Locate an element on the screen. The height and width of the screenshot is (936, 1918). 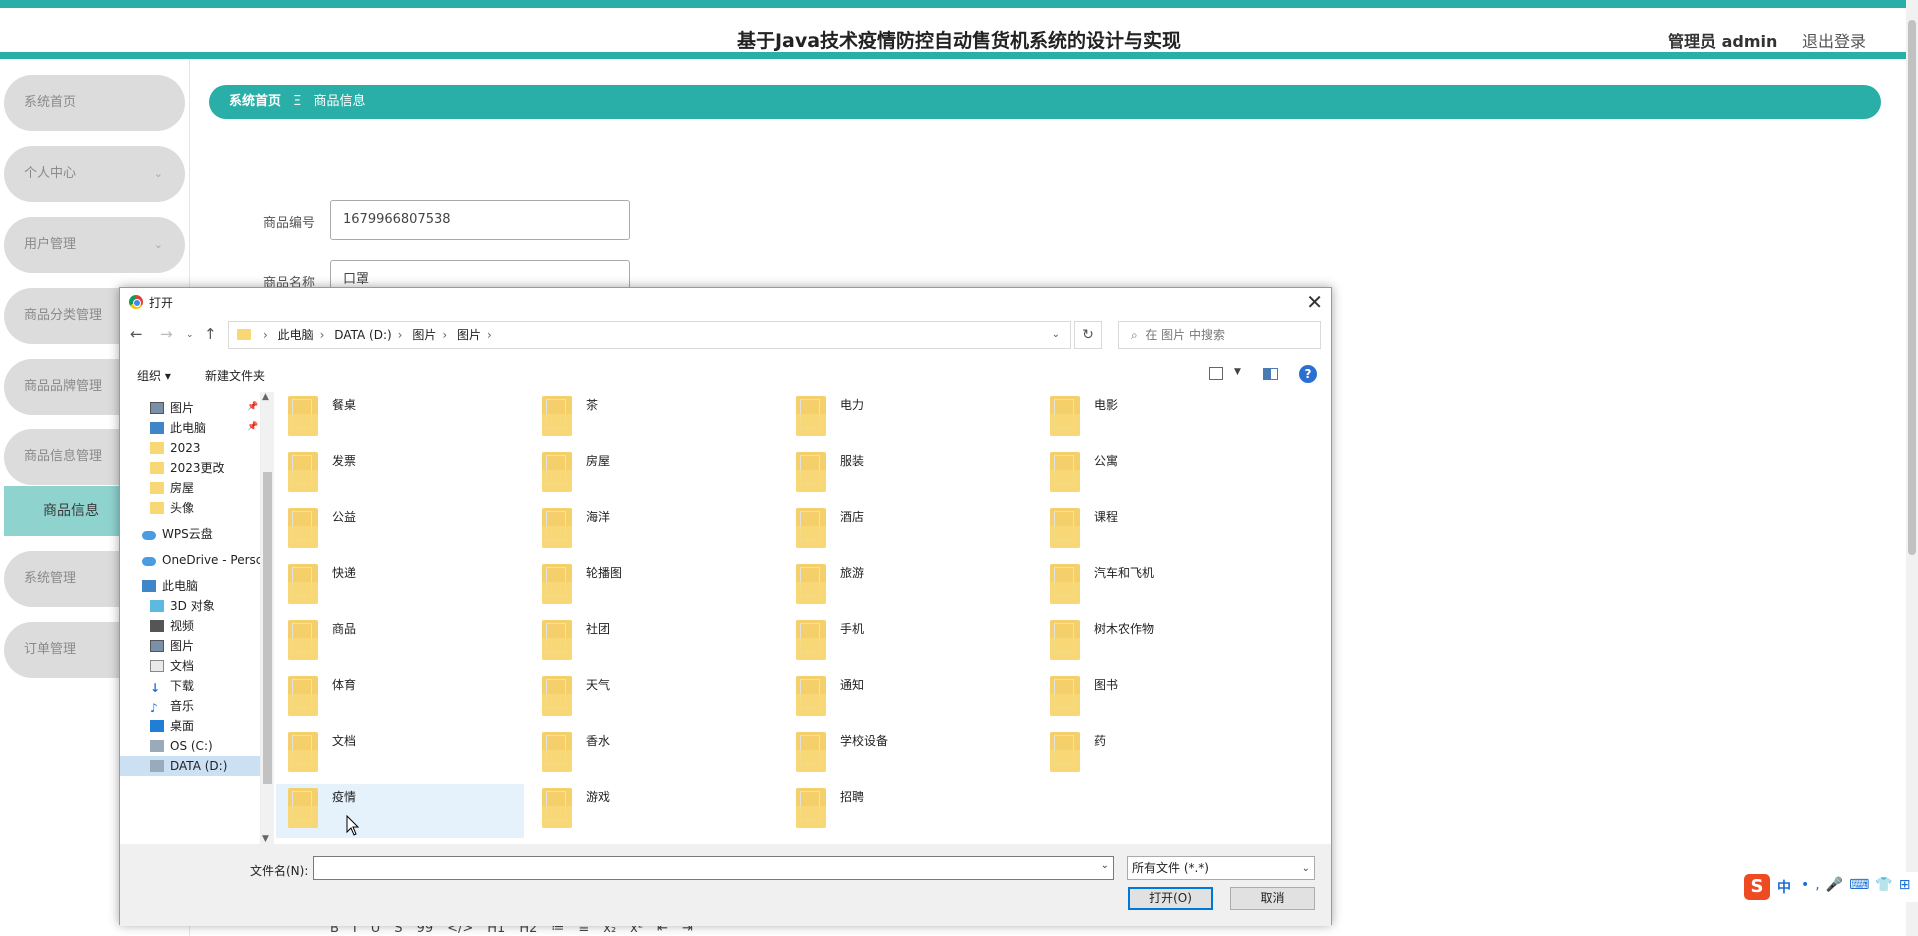
folder-item: 游戏 is located at coordinates (654, 811).